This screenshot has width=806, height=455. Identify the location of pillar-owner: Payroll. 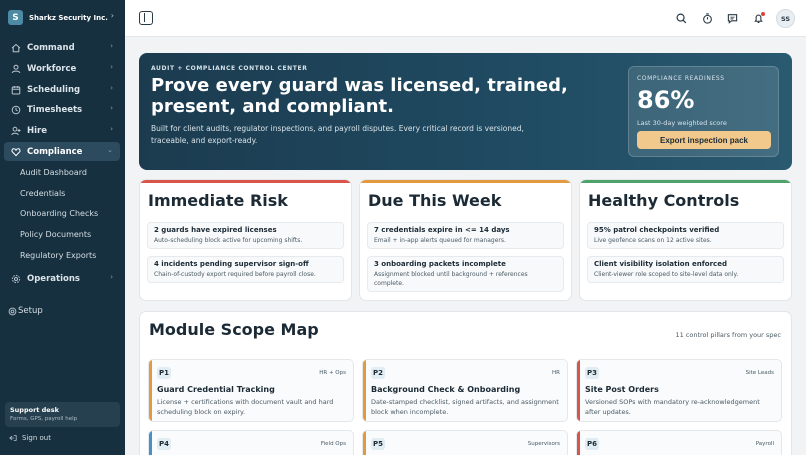
(764, 444).